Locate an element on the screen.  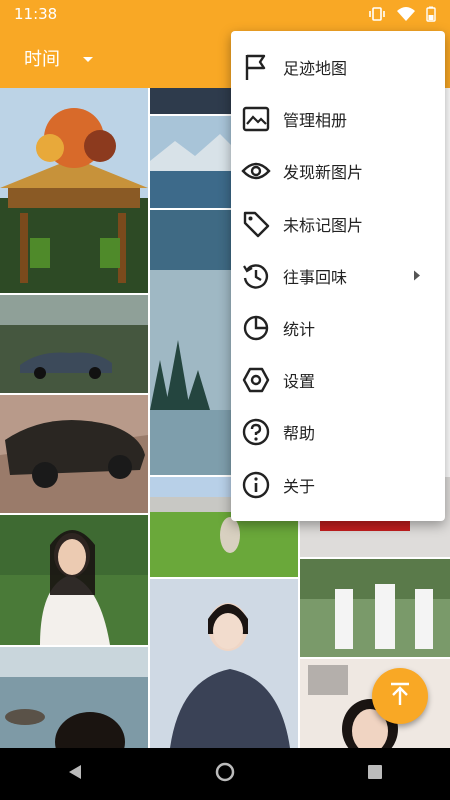
back-icon is located at coordinates (75, 774).